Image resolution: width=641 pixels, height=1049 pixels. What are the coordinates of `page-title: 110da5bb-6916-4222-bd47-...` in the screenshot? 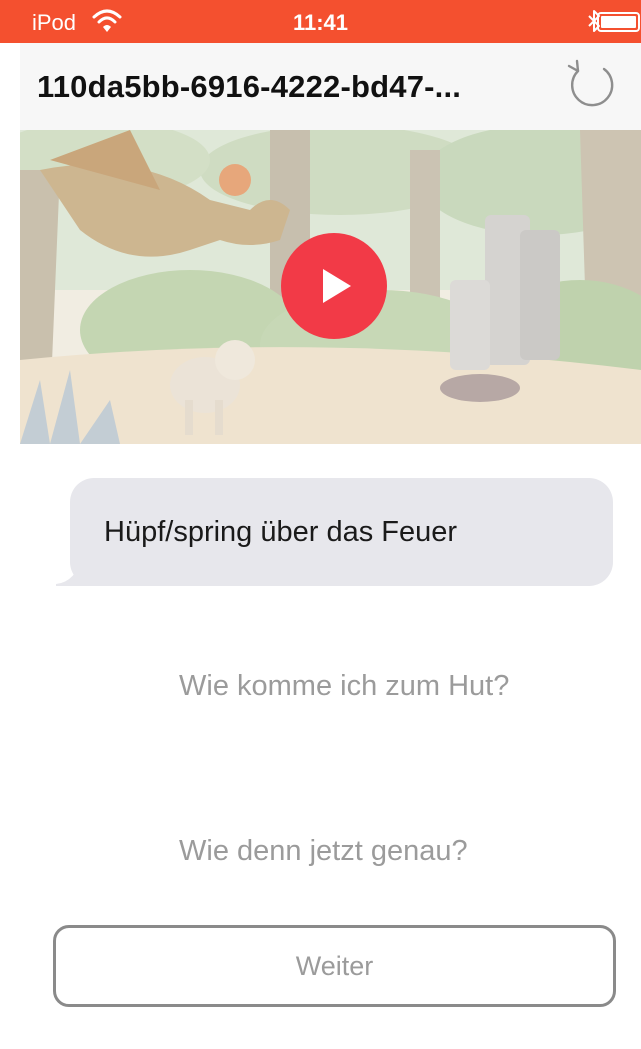 It's located at (249, 86).